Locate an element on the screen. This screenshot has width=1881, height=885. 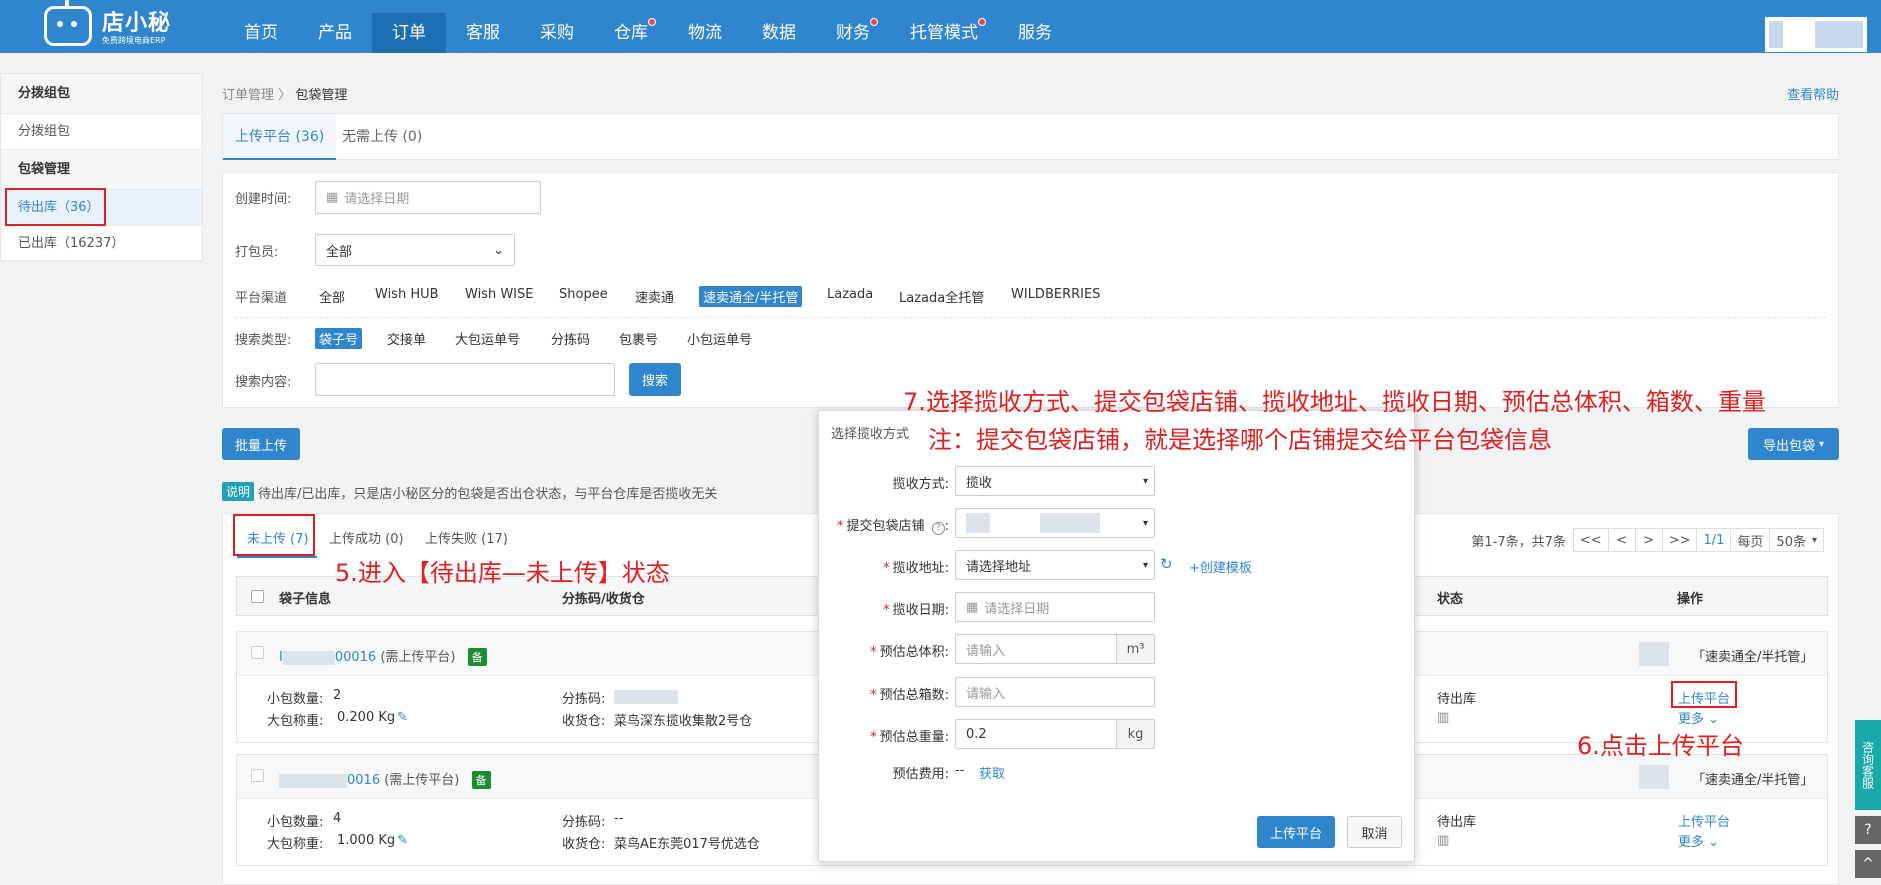
channel-option: Wish WISE is located at coordinates (499, 294).